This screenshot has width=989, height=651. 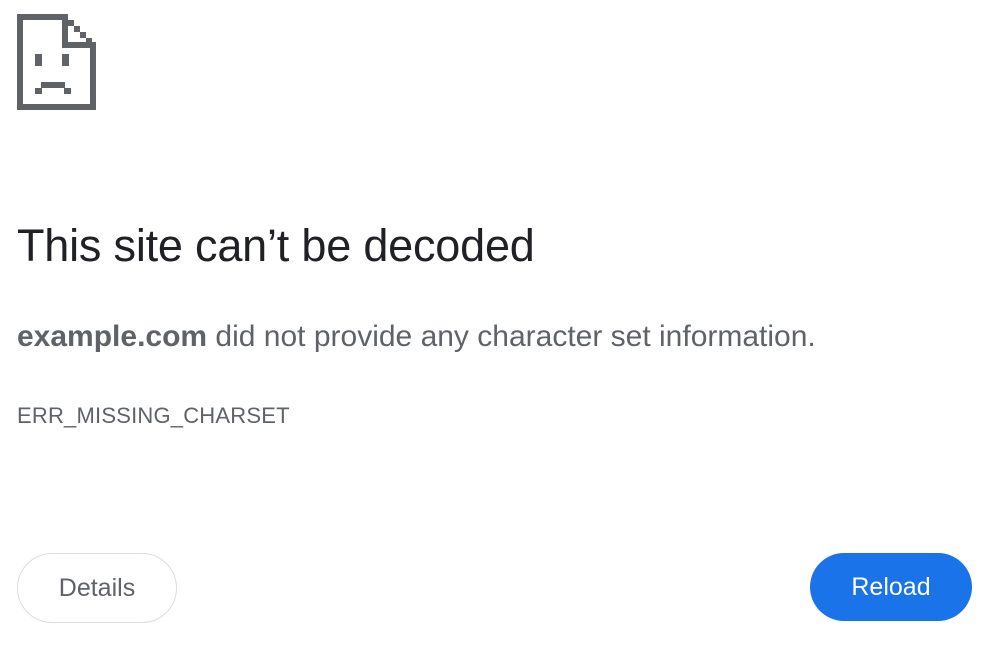 What do you see at coordinates (276, 245) in the screenshot?
I see `page-title: This site can’t be decoded` at bounding box center [276, 245].